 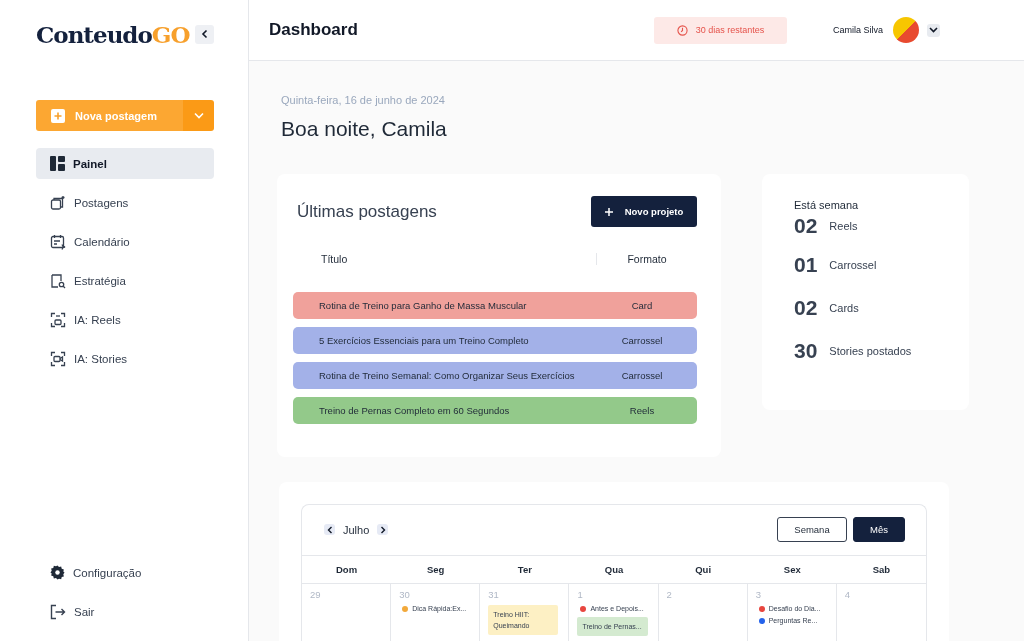 I want to click on weekday-header: Qui, so click(x=703, y=570).